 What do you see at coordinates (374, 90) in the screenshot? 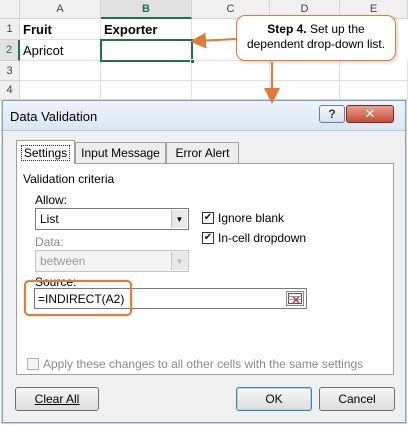
I see `cell-e4` at bounding box center [374, 90].